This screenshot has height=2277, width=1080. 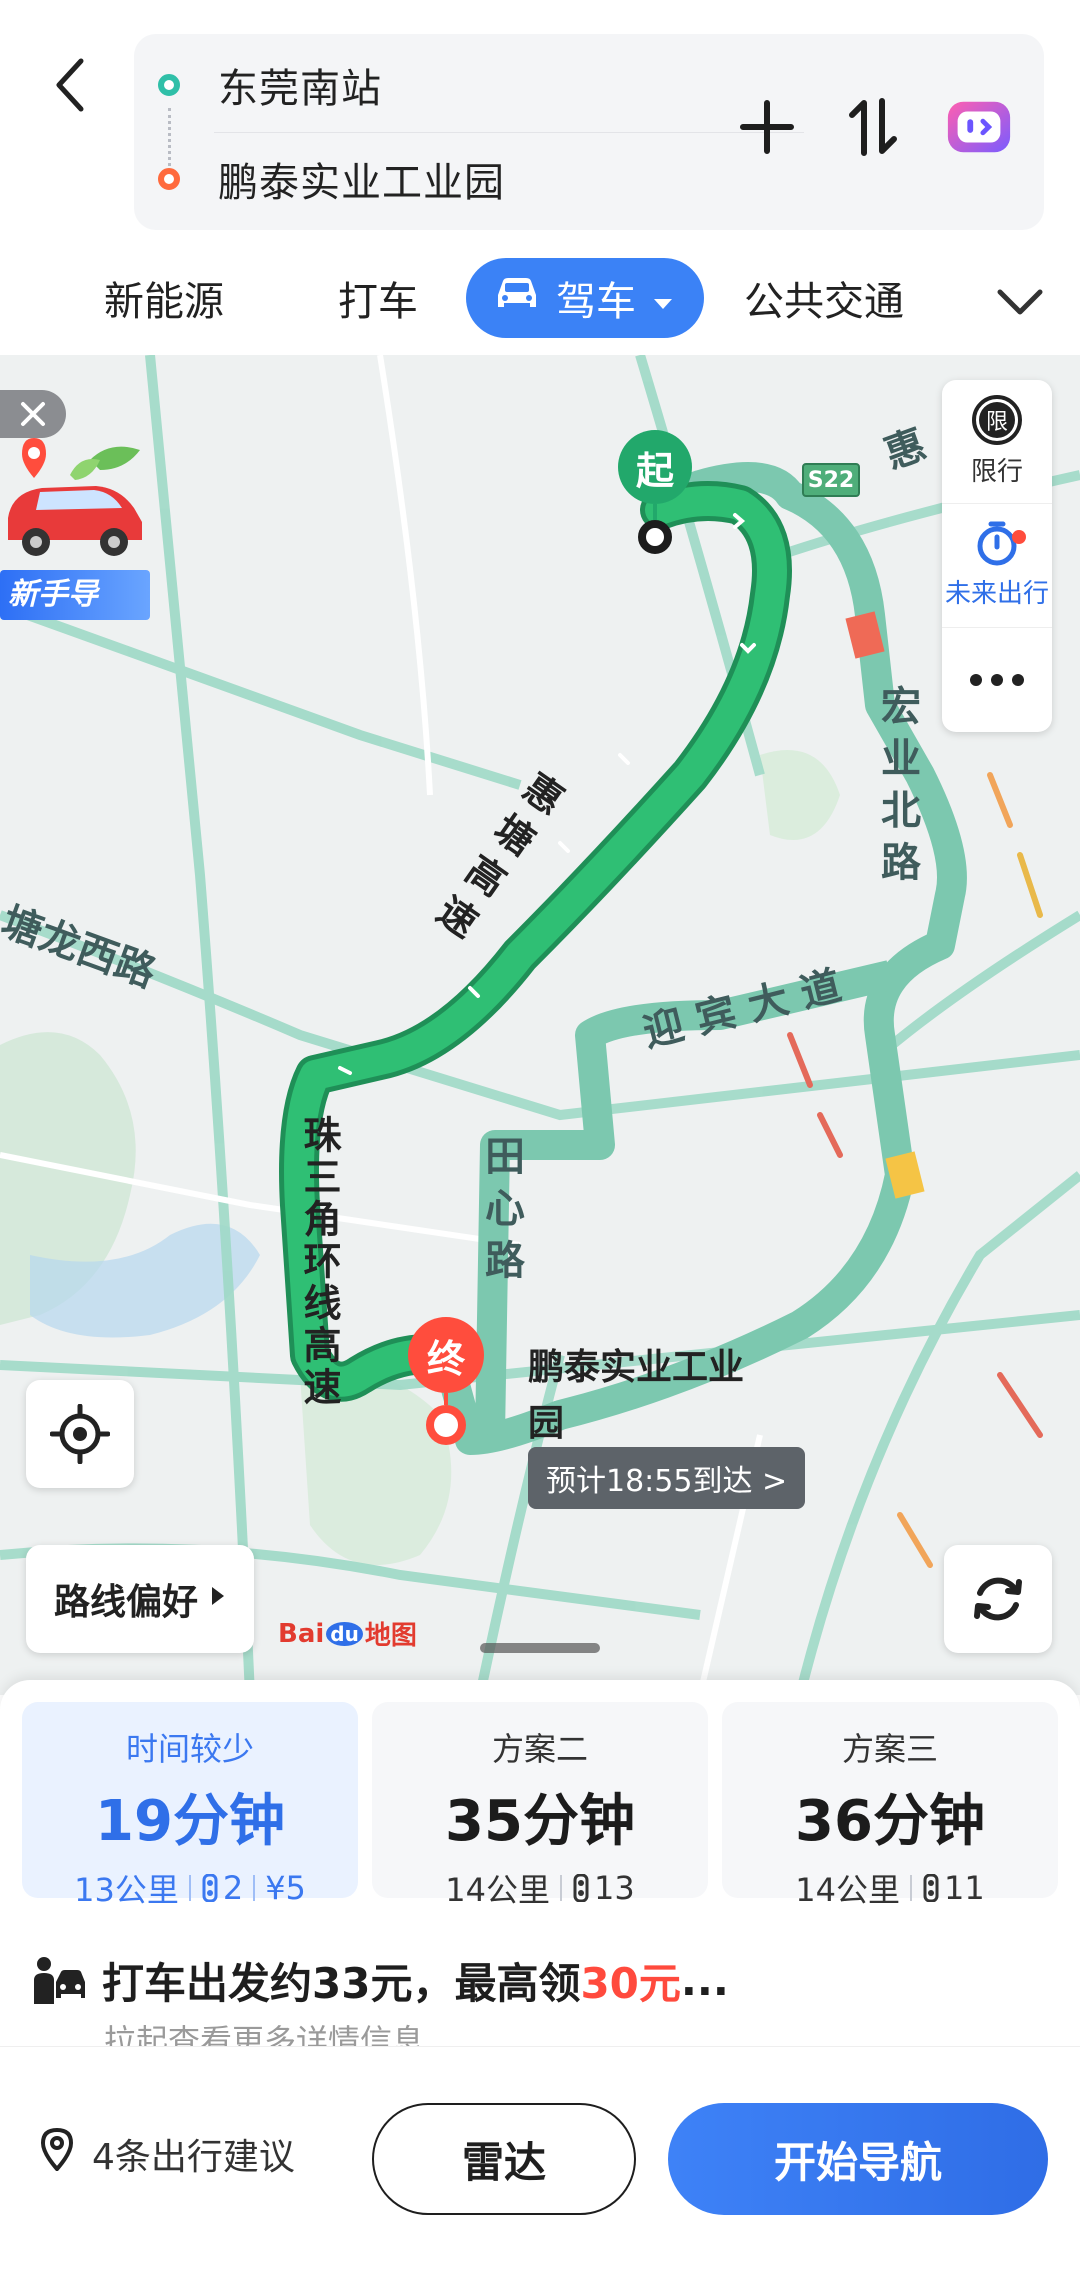 I want to click on more-dots-icon, so click(x=997, y=680).